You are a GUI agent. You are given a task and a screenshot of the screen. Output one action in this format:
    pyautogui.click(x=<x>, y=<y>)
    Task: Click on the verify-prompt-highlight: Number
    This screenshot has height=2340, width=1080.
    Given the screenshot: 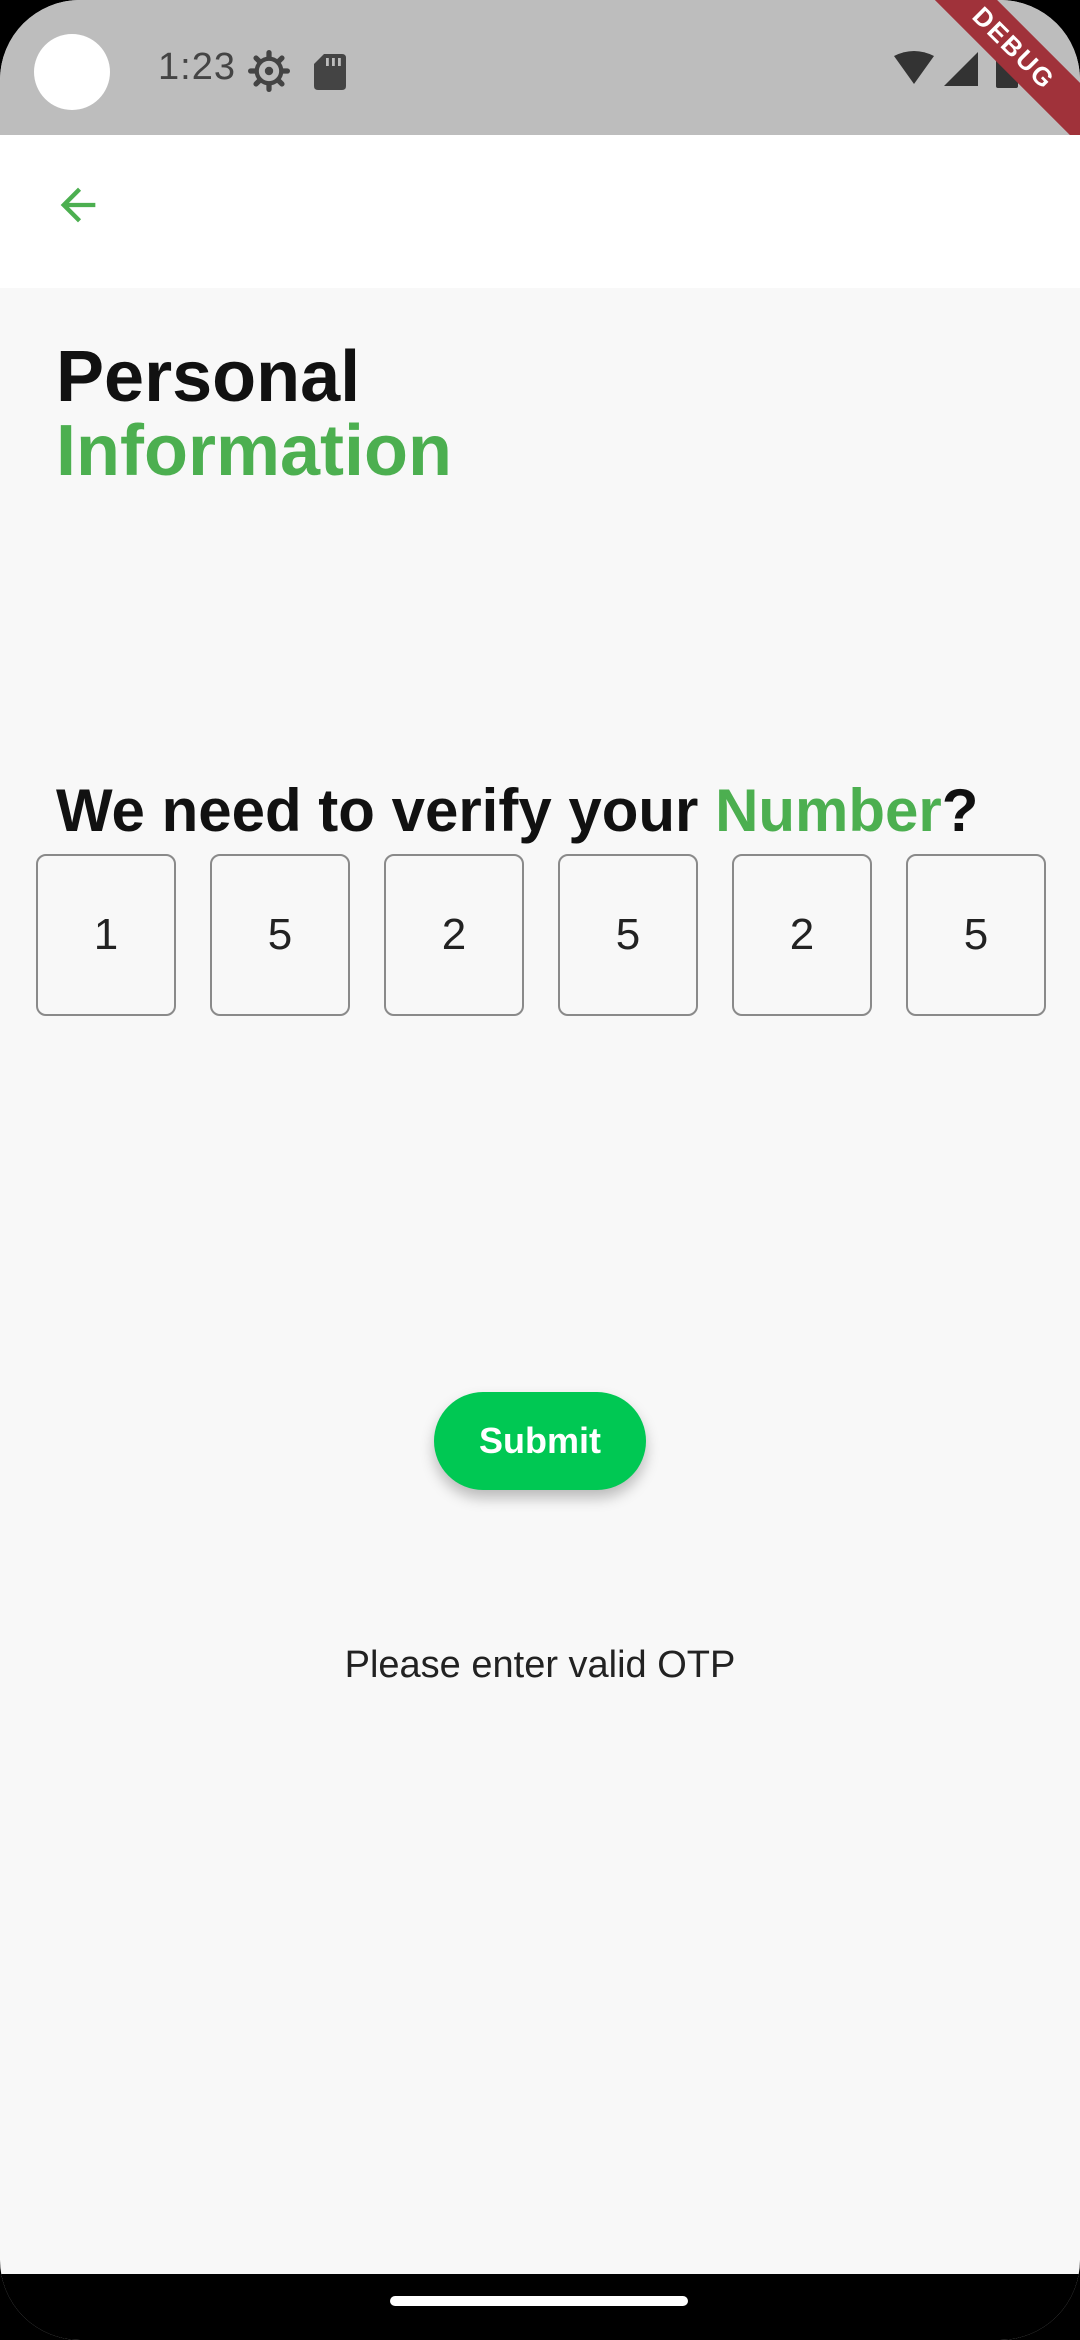 What is the action you would take?
    pyautogui.click(x=828, y=810)
    